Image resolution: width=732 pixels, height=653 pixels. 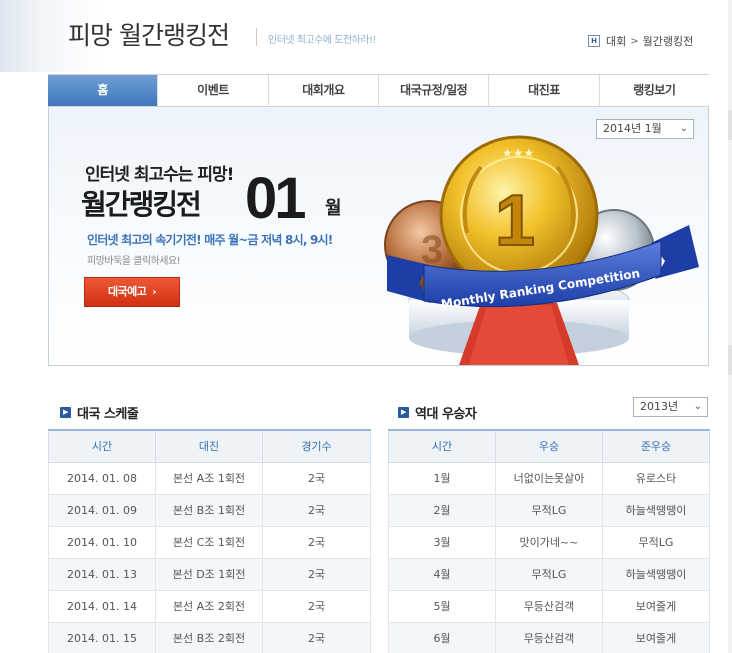 What do you see at coordinates (653, 90) in the screenshot?
I see `tab-ranking: 랭킹보기` at bounding box center [653, 90].